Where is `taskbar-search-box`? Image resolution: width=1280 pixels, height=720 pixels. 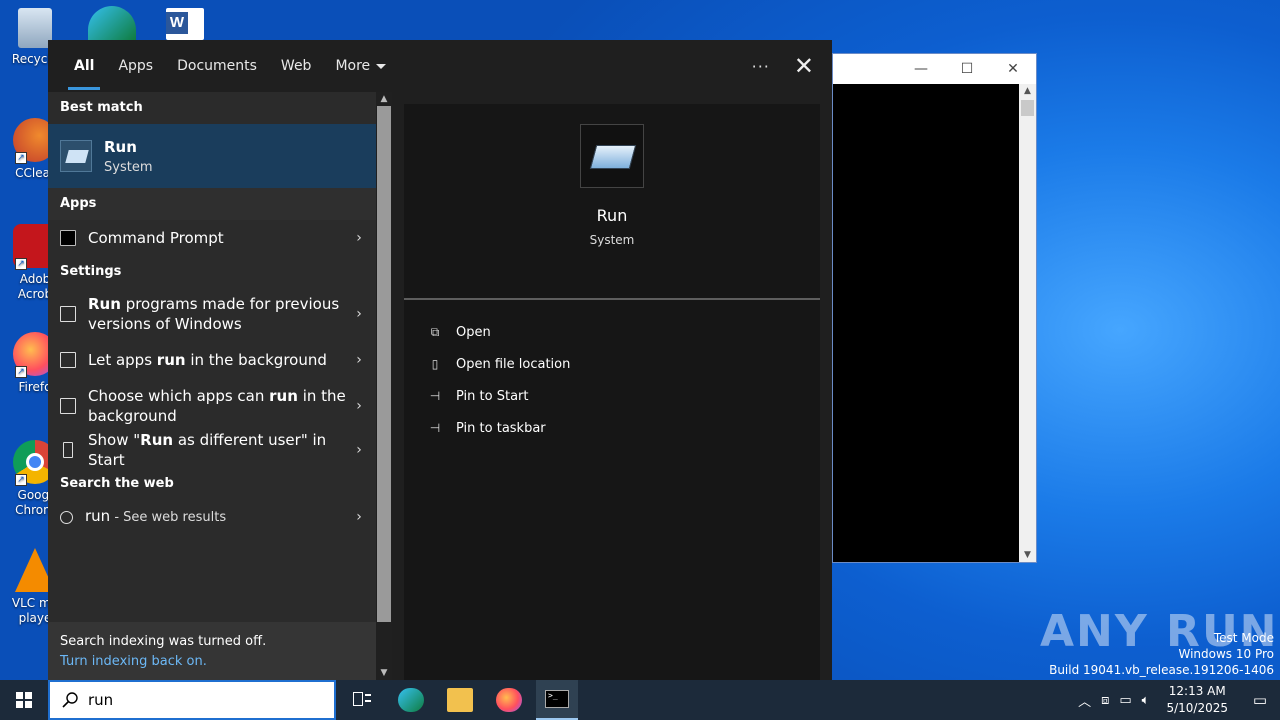 taskbar-search-box is located at coordinates (192, 700).